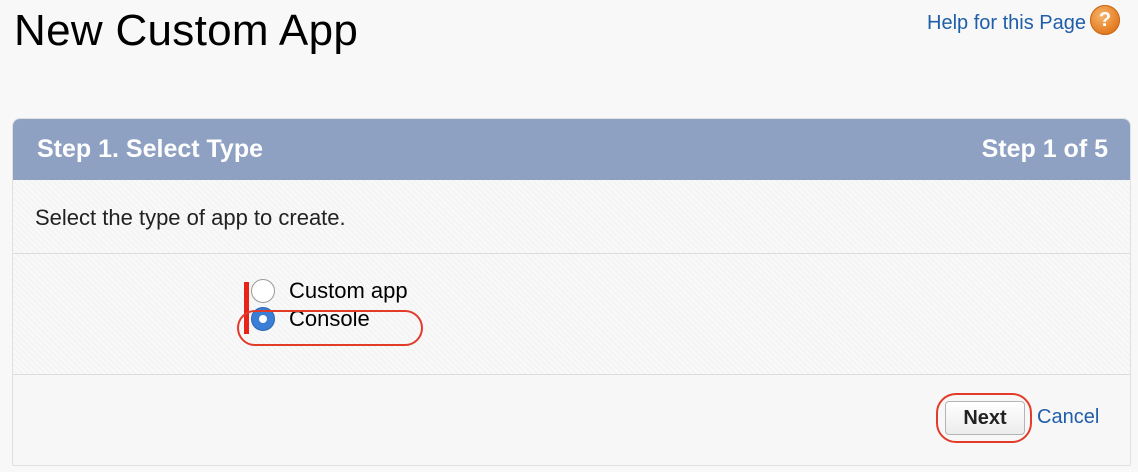  I want to click on annotation-circle-console, so click(330, 328).